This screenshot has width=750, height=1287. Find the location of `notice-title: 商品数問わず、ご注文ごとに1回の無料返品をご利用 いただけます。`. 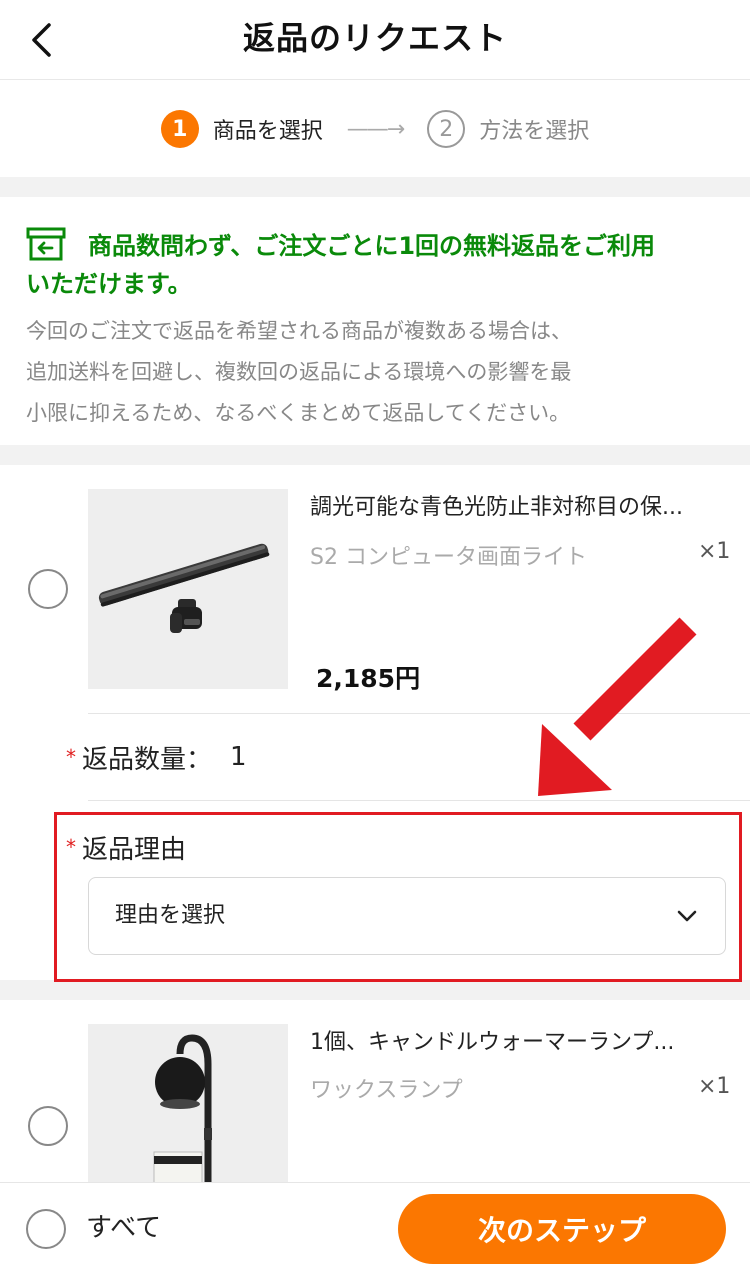

notice-title: 商品数問わず、ご注文ごとに1回の無料返品をご利用 いただけます。 is located at coordinates (375, 265).